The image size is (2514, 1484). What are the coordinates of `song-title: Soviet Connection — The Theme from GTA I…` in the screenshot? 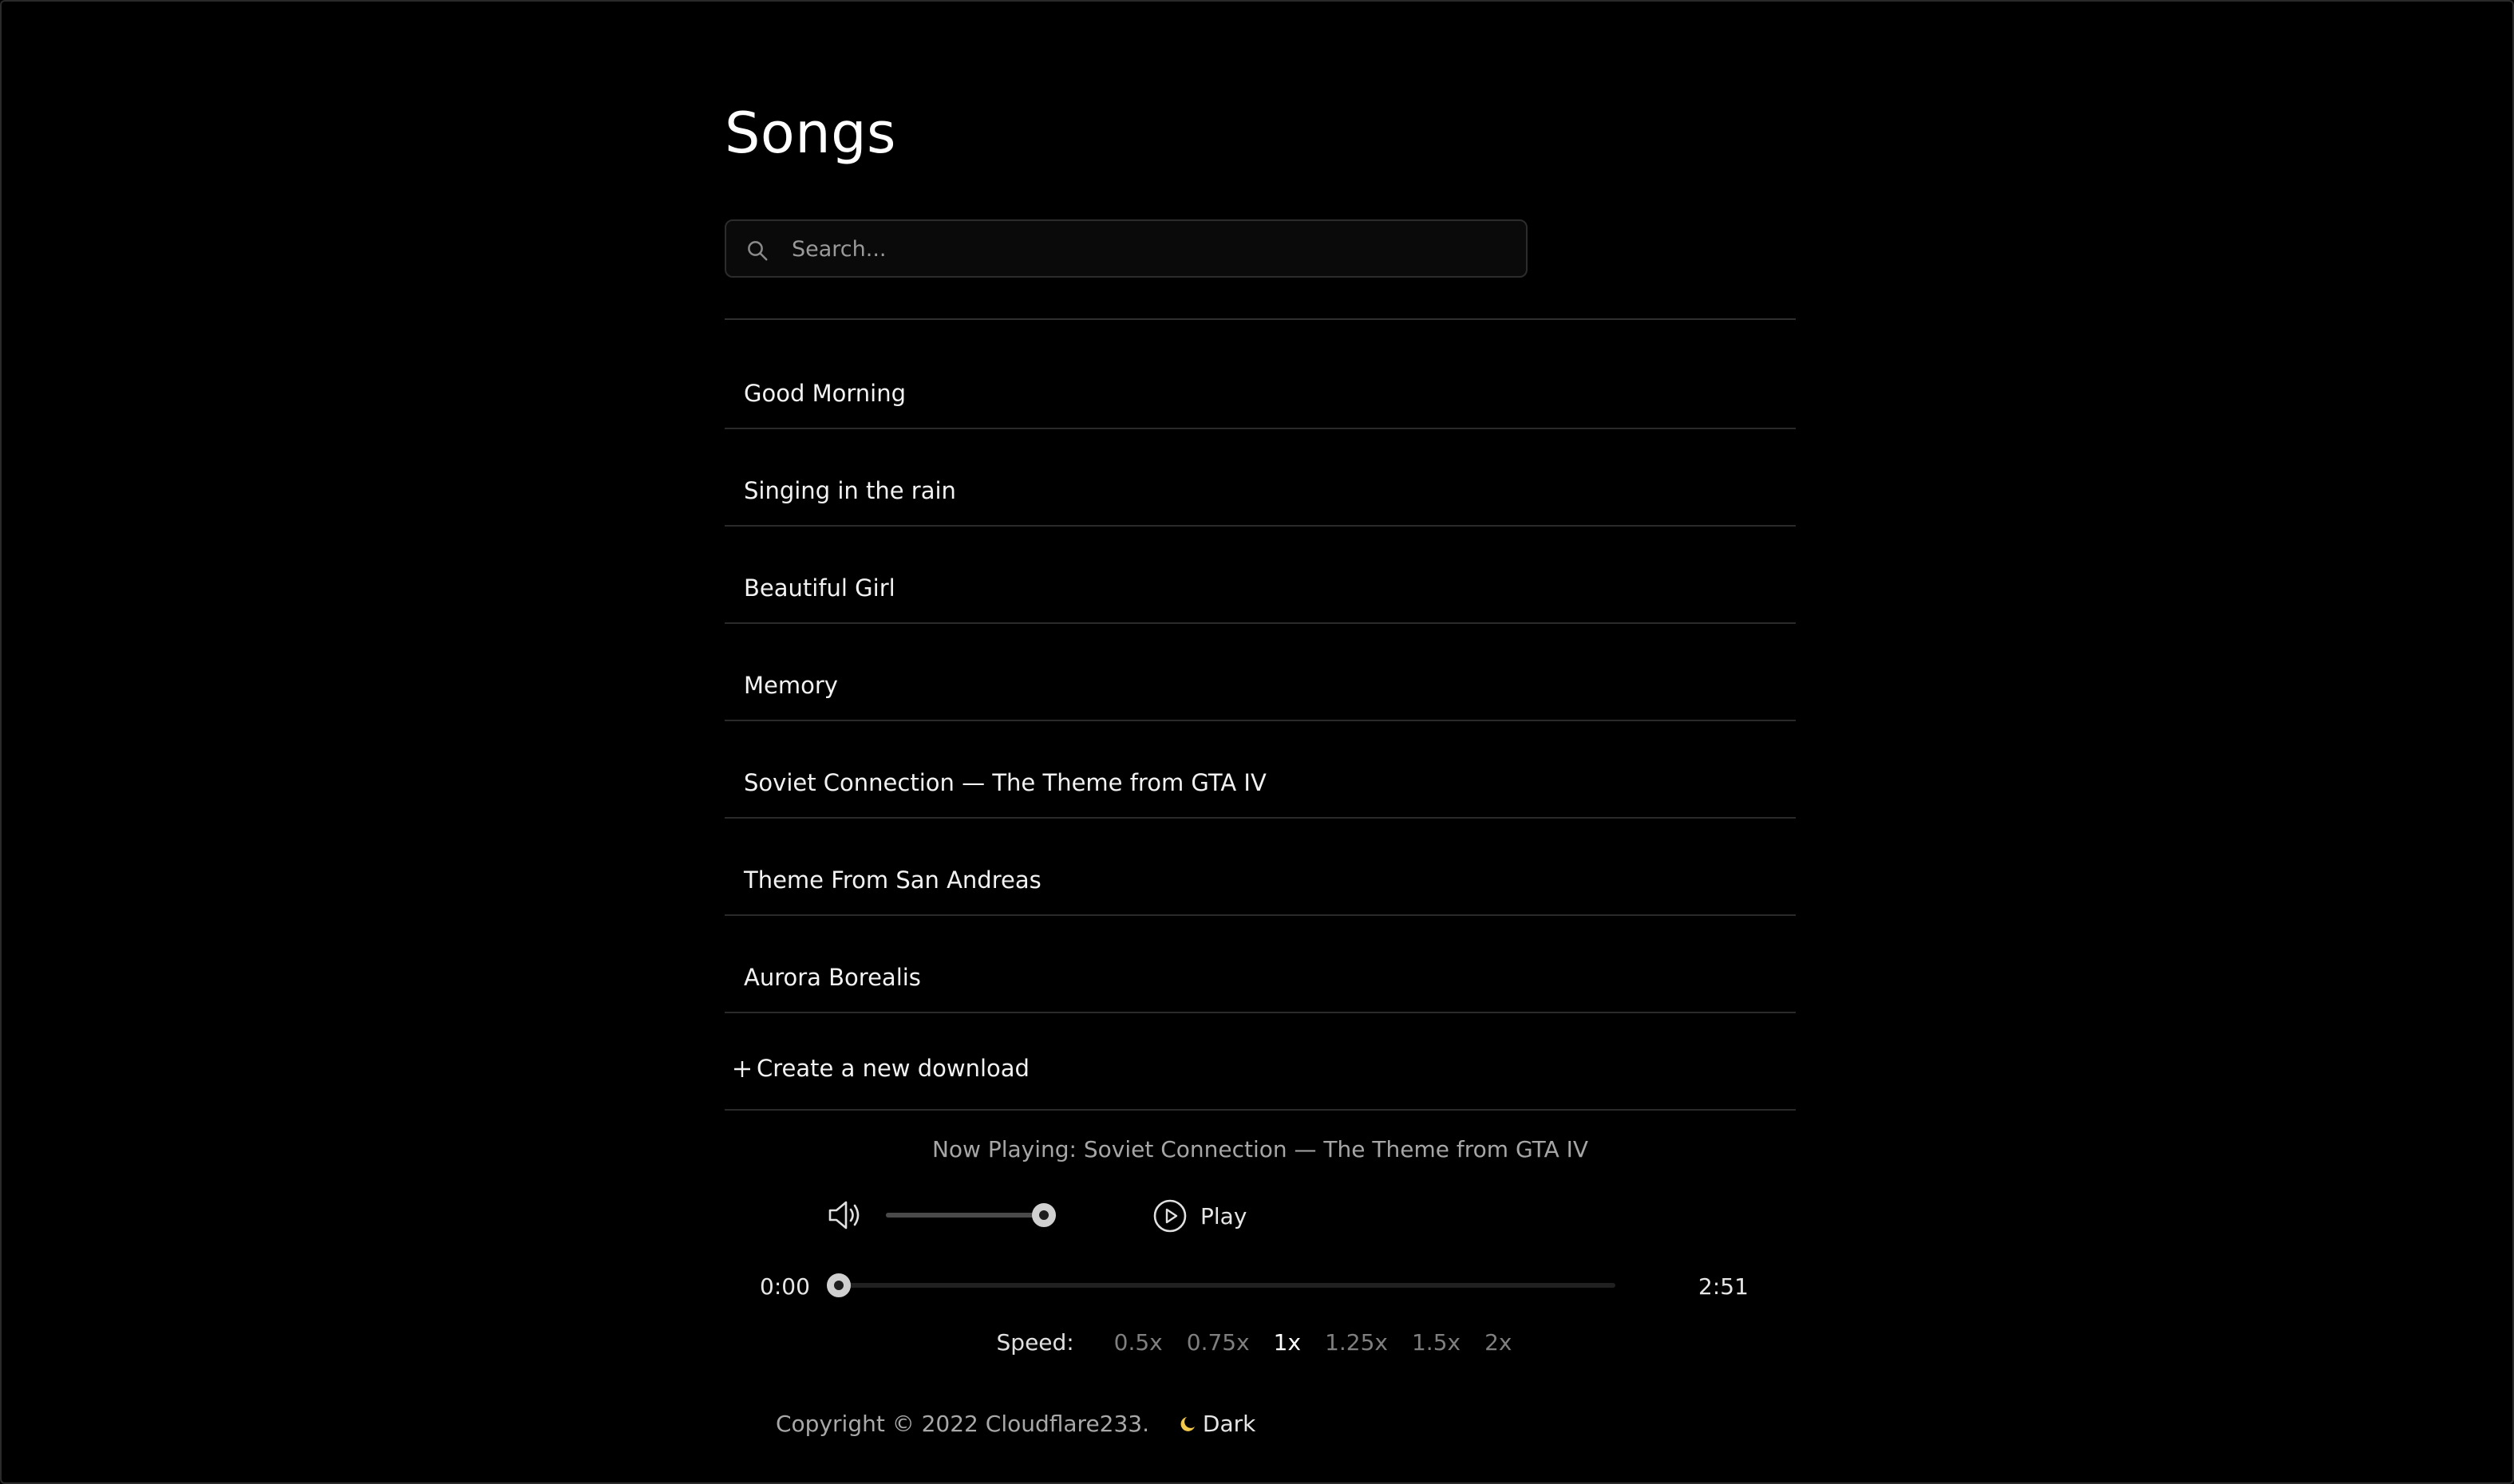 It's located at (1005, 782).